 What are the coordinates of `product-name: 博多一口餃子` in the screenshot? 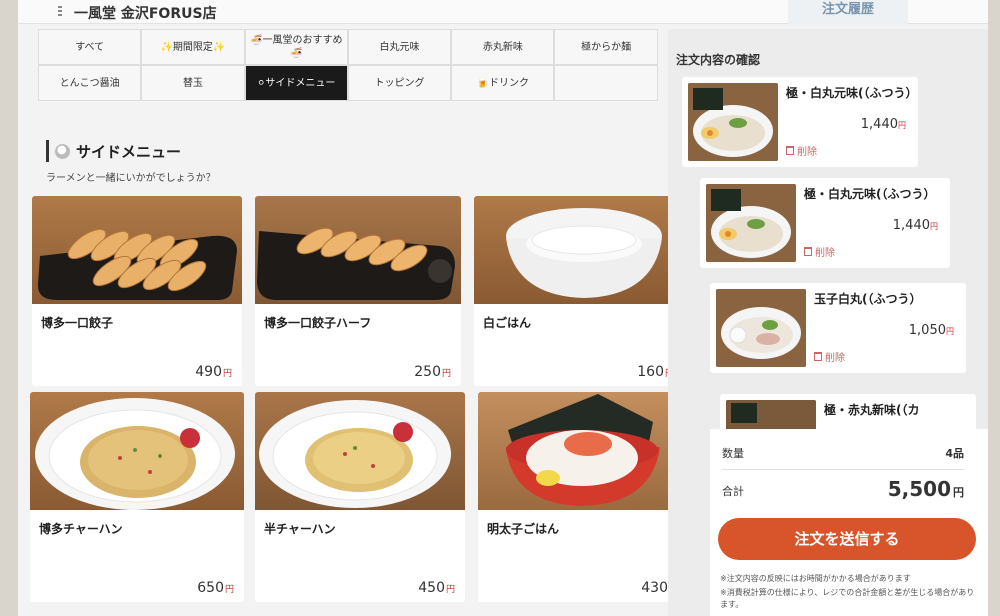 It's located at (77, 323).